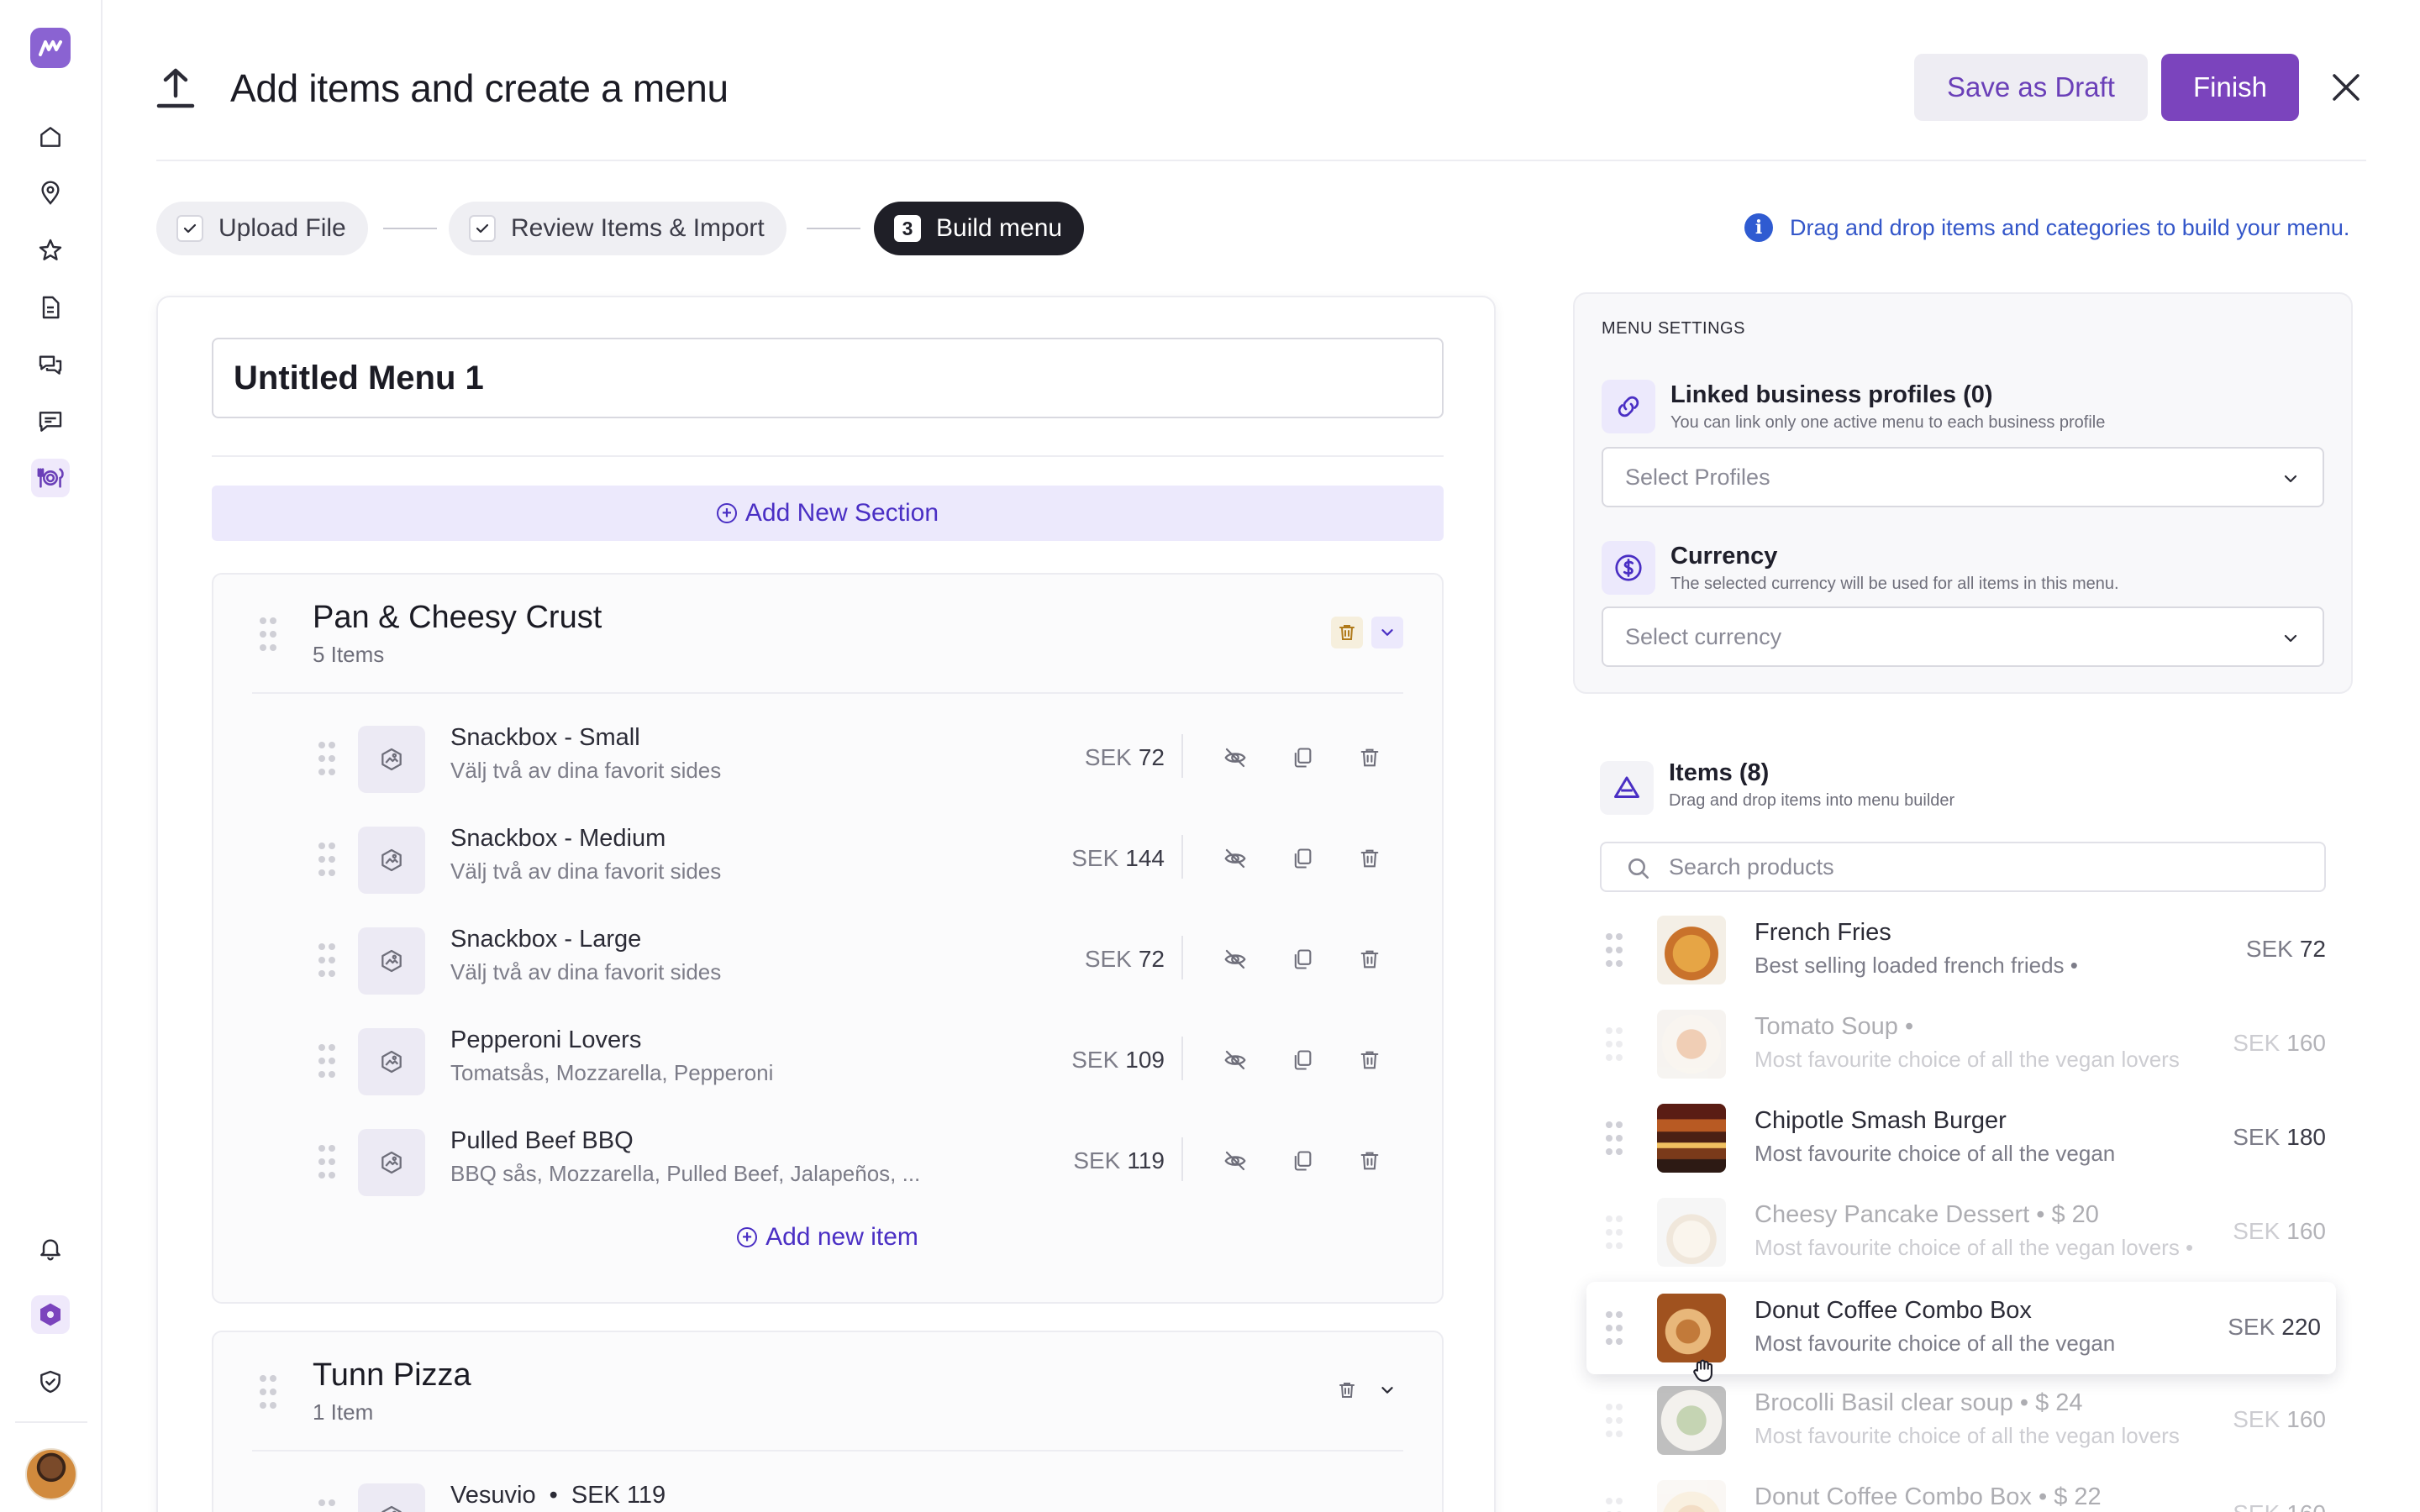 This screenshot has width=2420, height=1512. Describe the element at coordinates (1151, 959) in the screenshot. I see `item-price-value: 72` at that location.